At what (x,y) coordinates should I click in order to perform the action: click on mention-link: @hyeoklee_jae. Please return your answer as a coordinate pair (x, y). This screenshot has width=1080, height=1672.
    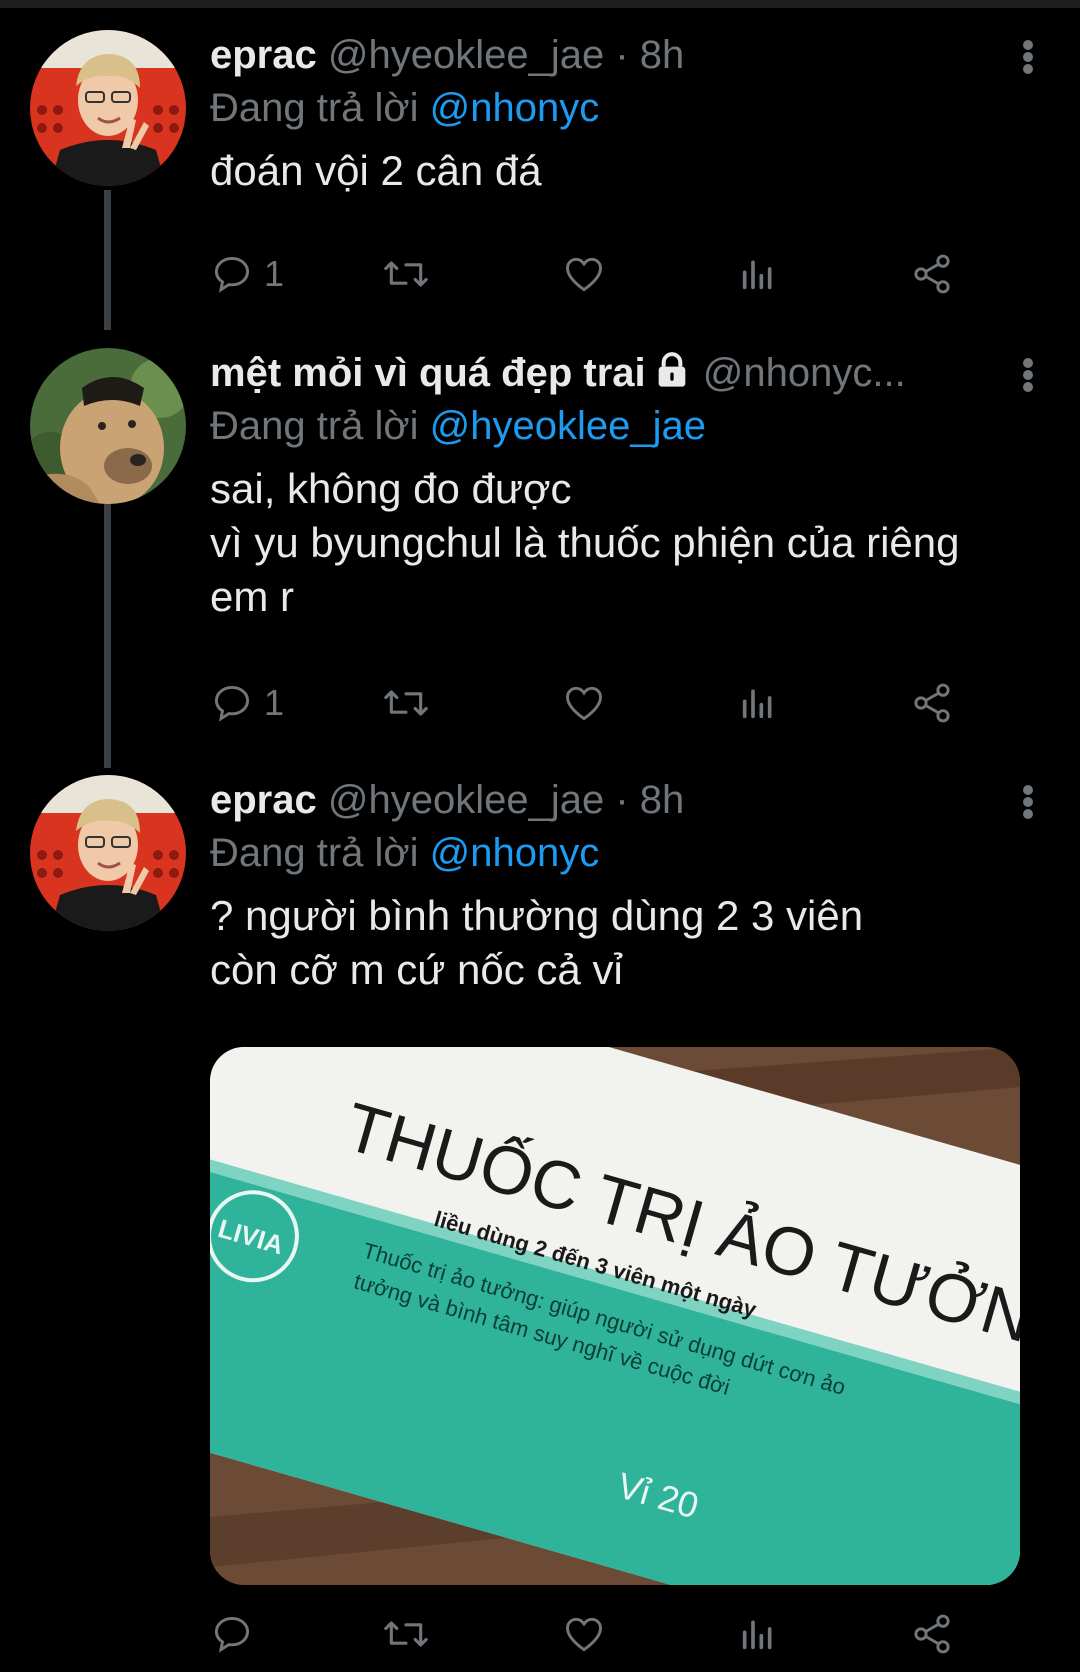
    Looking at the image, I should click on (568, 426).